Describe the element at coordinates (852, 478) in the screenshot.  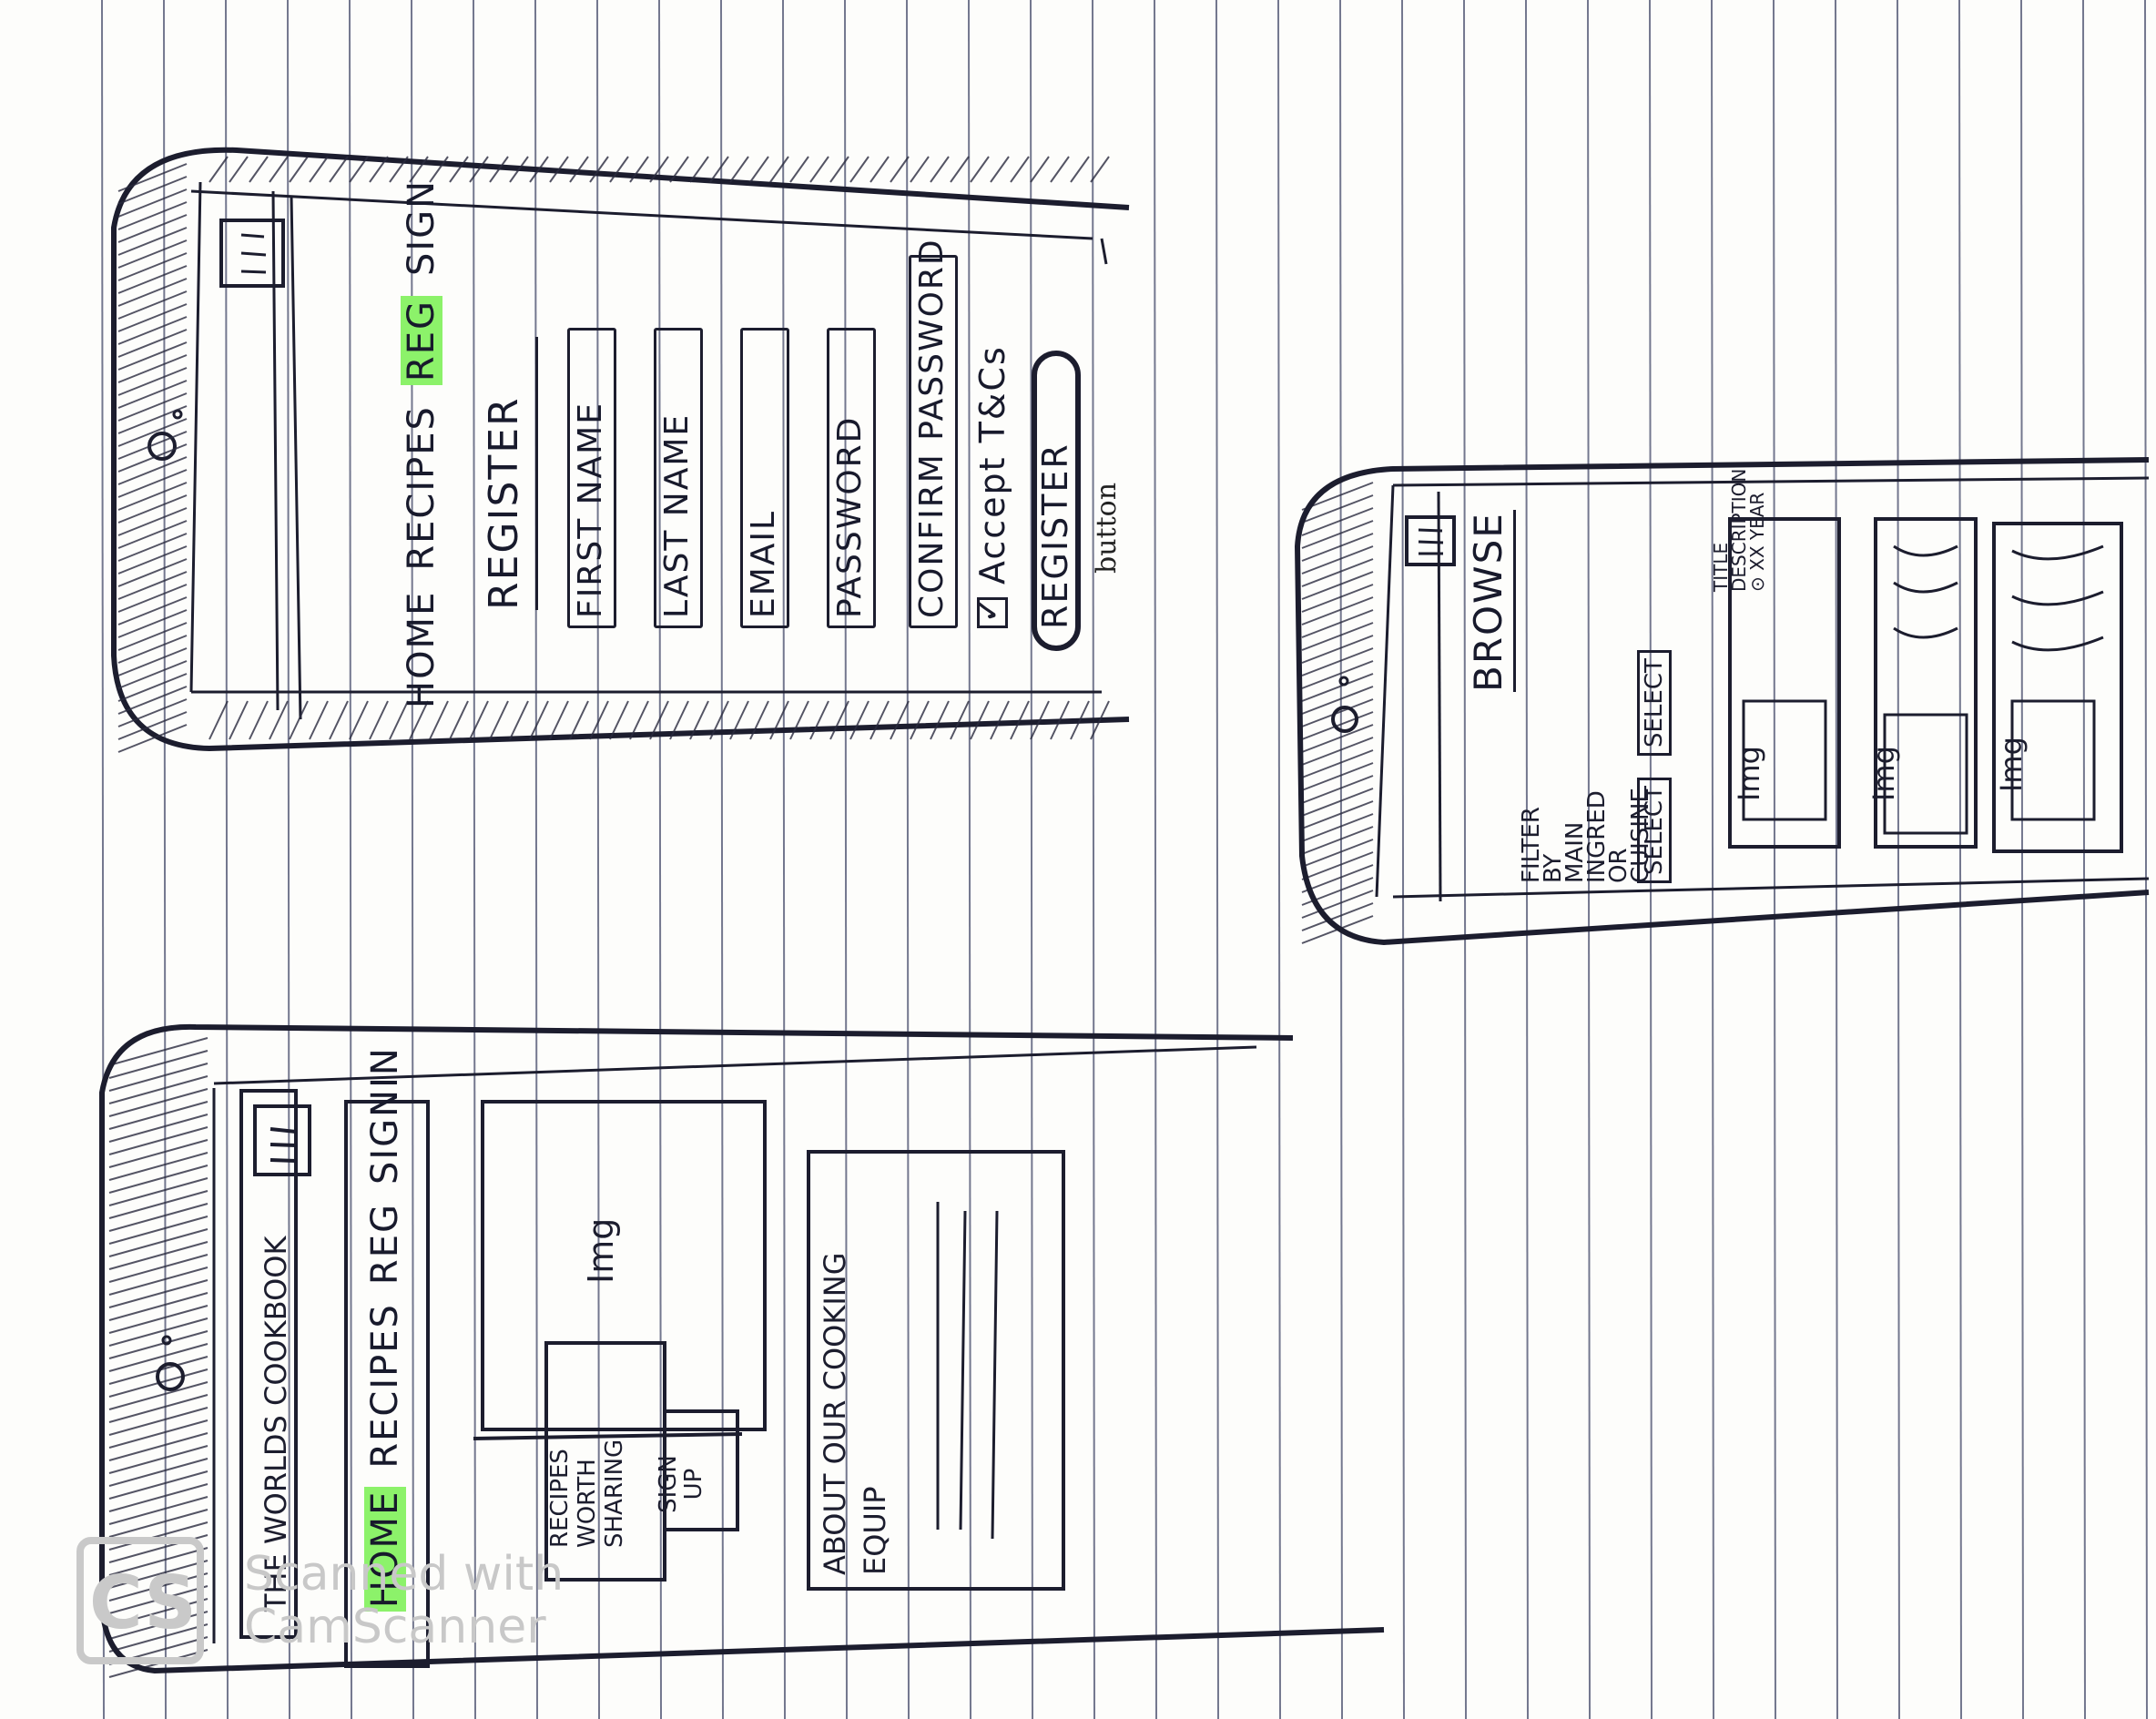
I see `password-field: PASSWORD` at that location.